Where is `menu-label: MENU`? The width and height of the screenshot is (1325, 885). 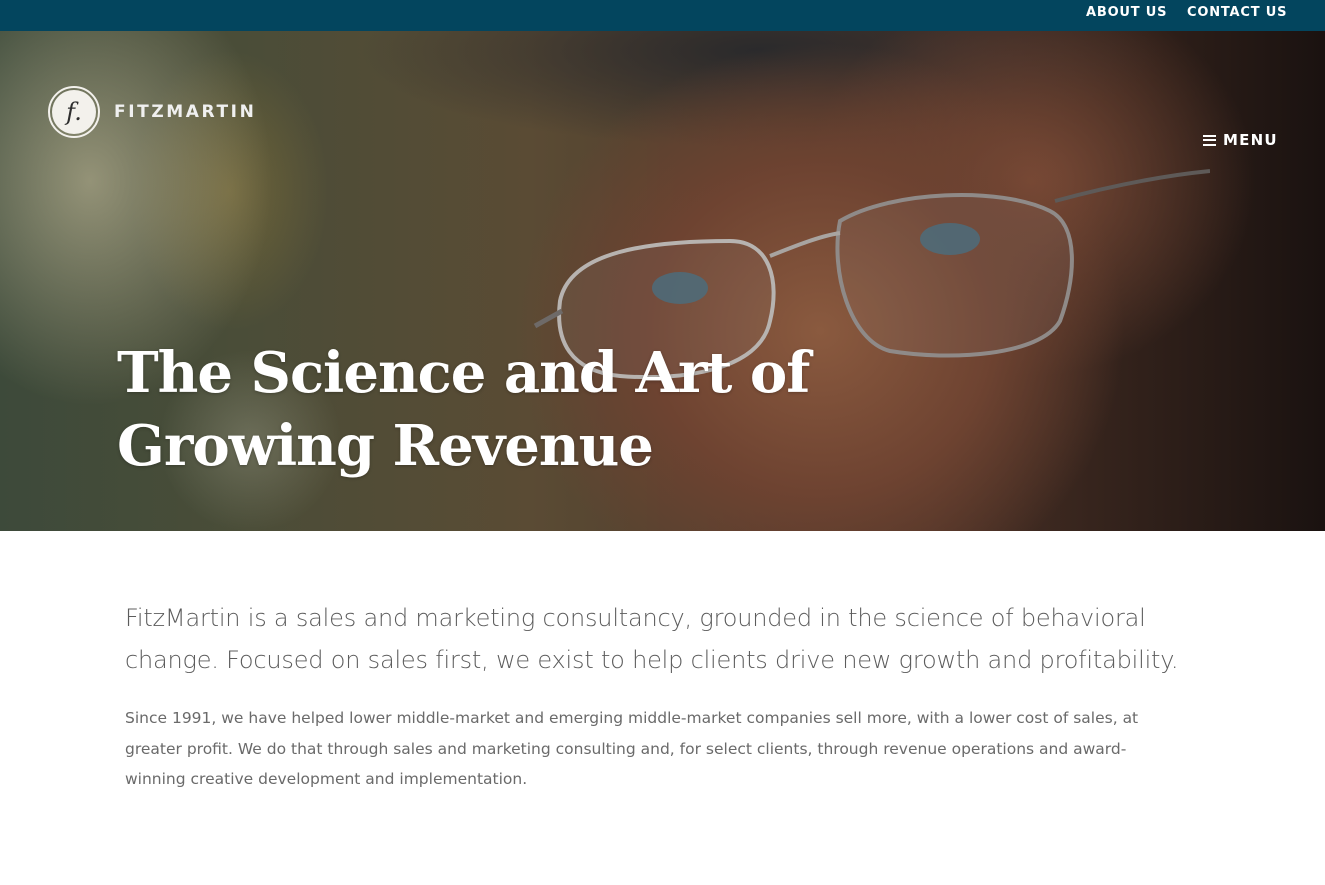
menu-label: MENU is located at coordinates (1250, 140).